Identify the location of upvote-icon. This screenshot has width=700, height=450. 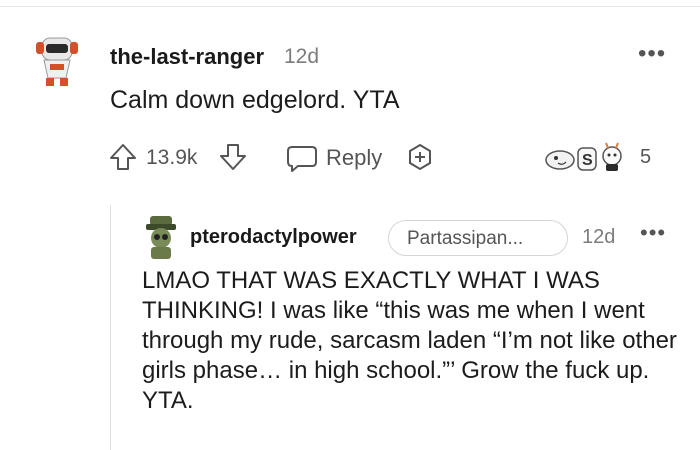
(123, 157).